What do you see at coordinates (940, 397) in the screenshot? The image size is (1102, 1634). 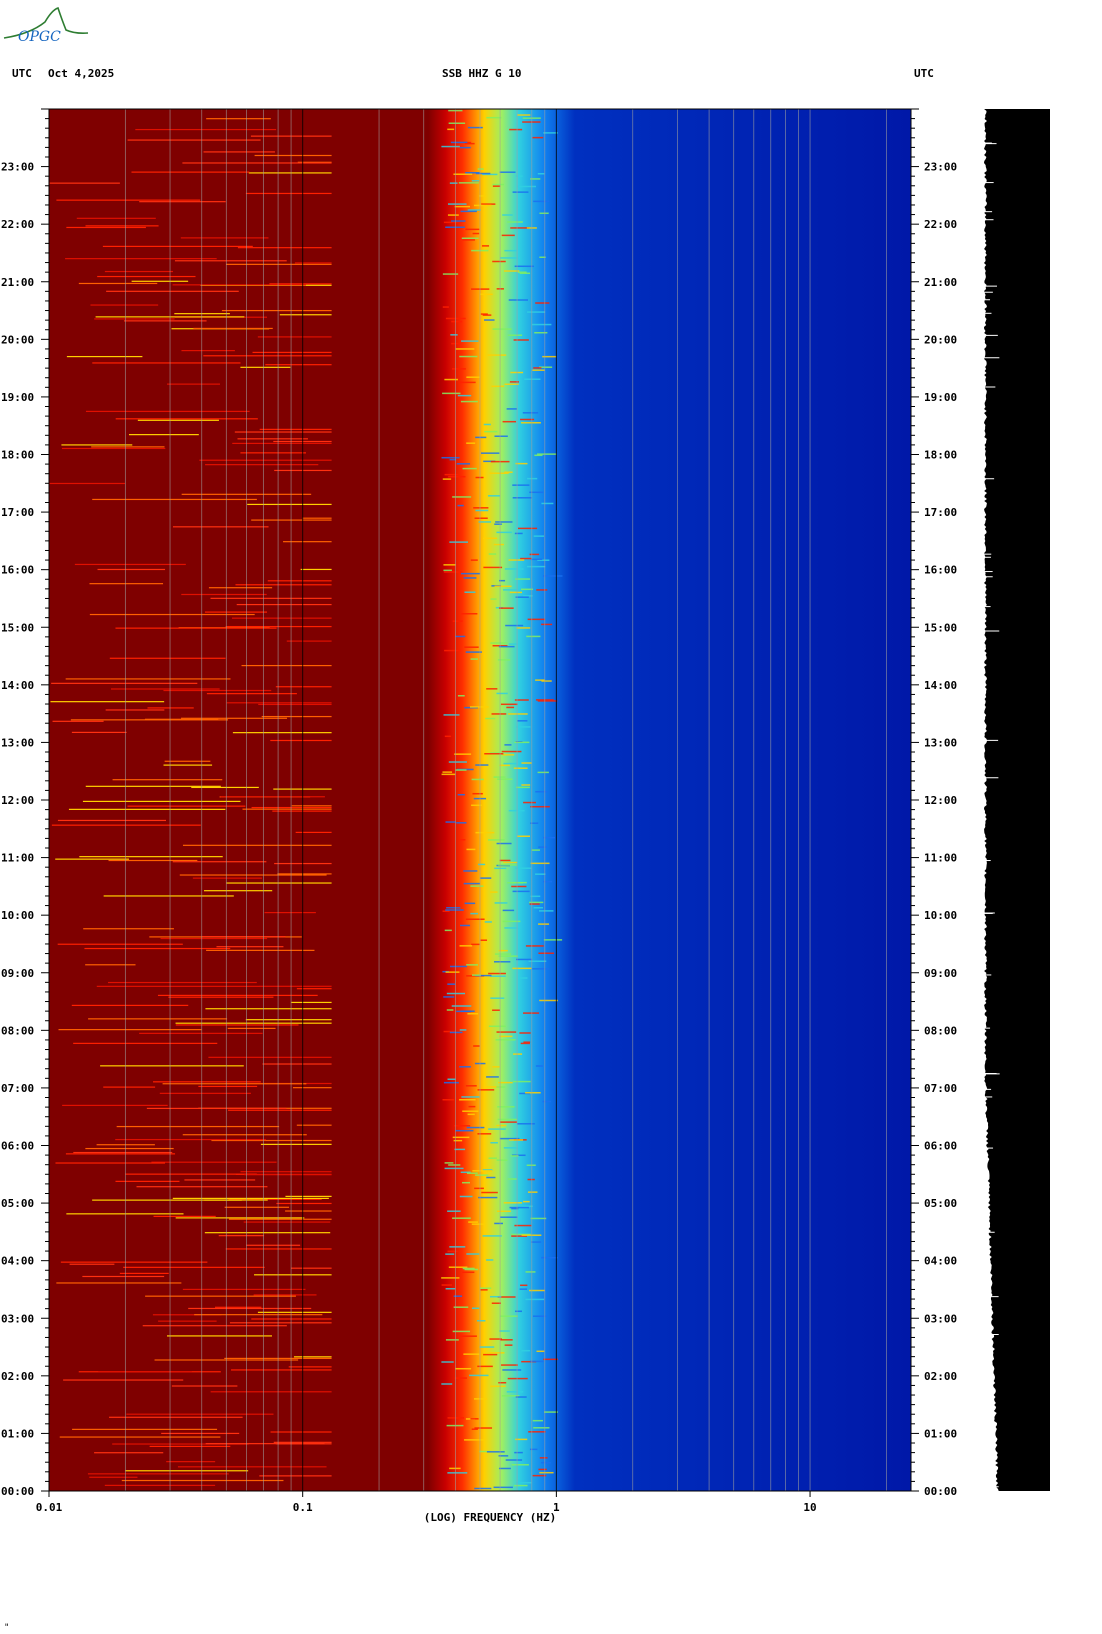 I see `y-tick-label-right: 19:00` at bounding box center [940, 397].